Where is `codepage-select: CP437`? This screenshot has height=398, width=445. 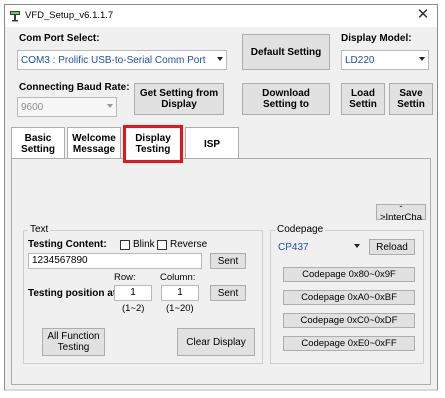
codepage-select: CP437 is located at coordinates (319, 248).